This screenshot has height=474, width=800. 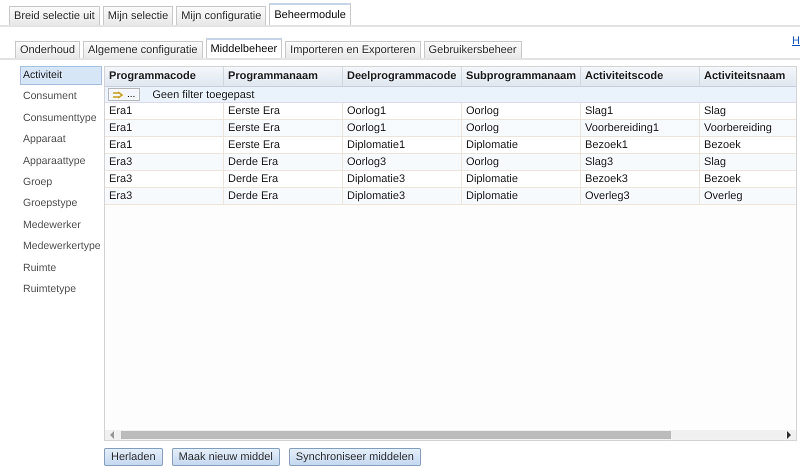 I want to click on scroll-right-icon, so click(x=789, y=435).